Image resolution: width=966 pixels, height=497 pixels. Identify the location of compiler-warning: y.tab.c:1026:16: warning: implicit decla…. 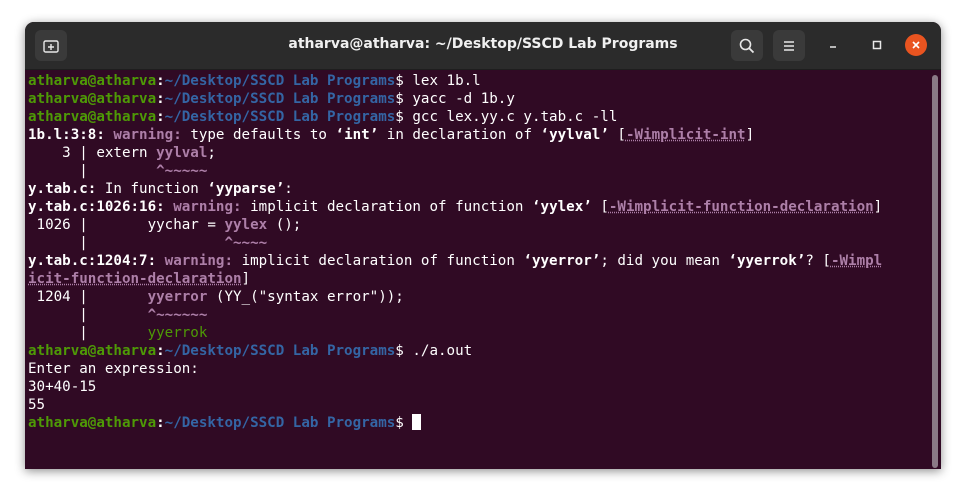
(455, 207).